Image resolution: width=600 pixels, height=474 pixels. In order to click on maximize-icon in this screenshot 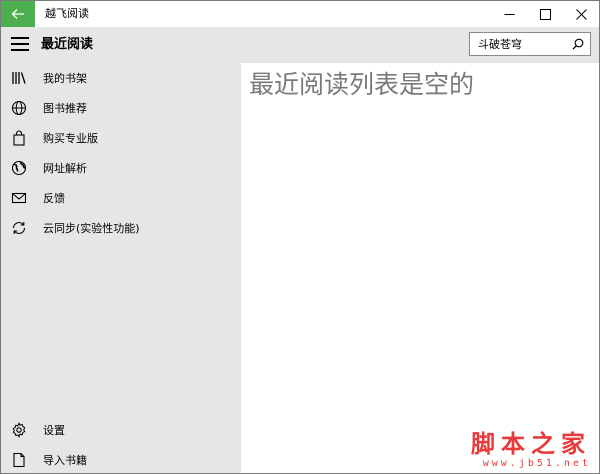, I will do `click(545, 14)`.